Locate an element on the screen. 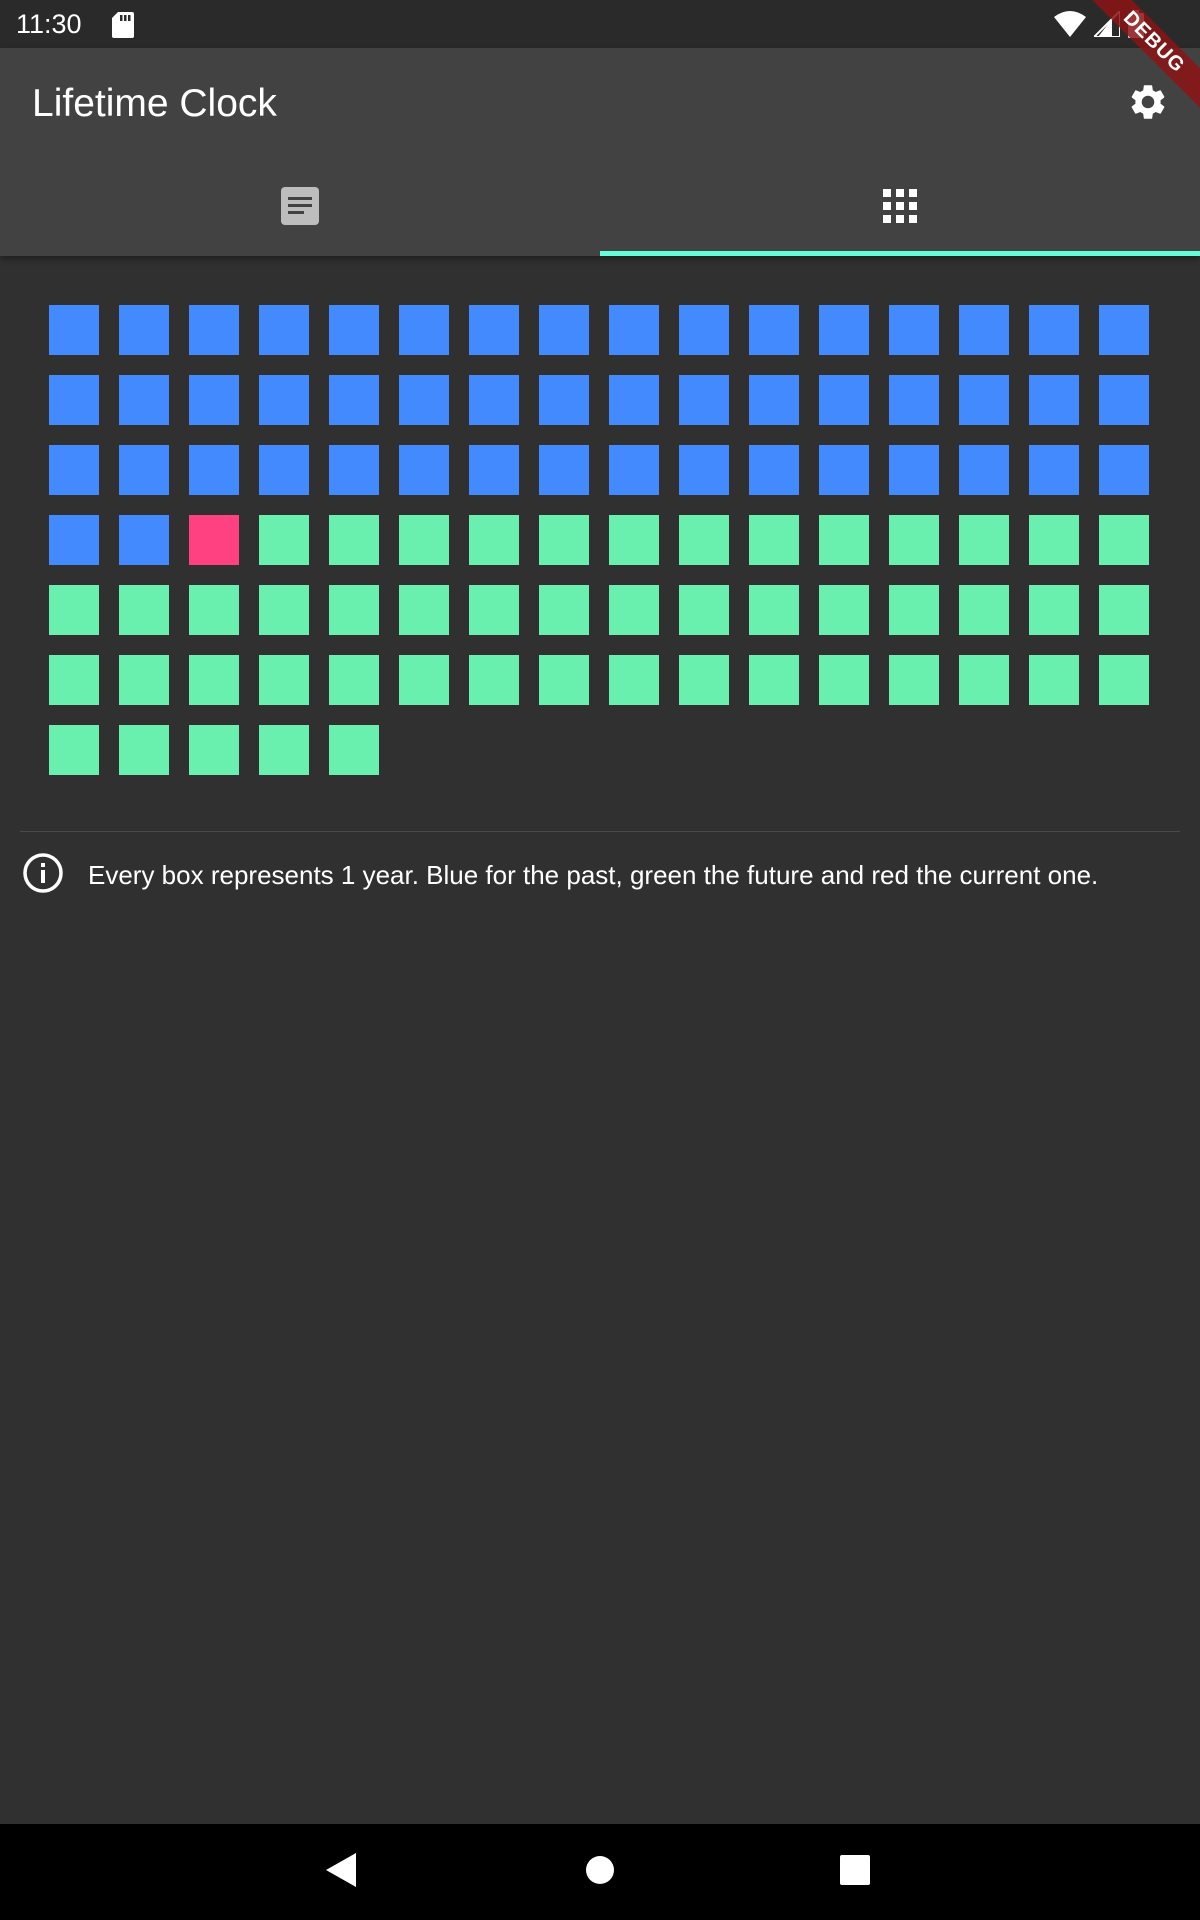 The height and width of the screenshot is (1920, 1200). home-icon is located at coordinates (600, 1872).